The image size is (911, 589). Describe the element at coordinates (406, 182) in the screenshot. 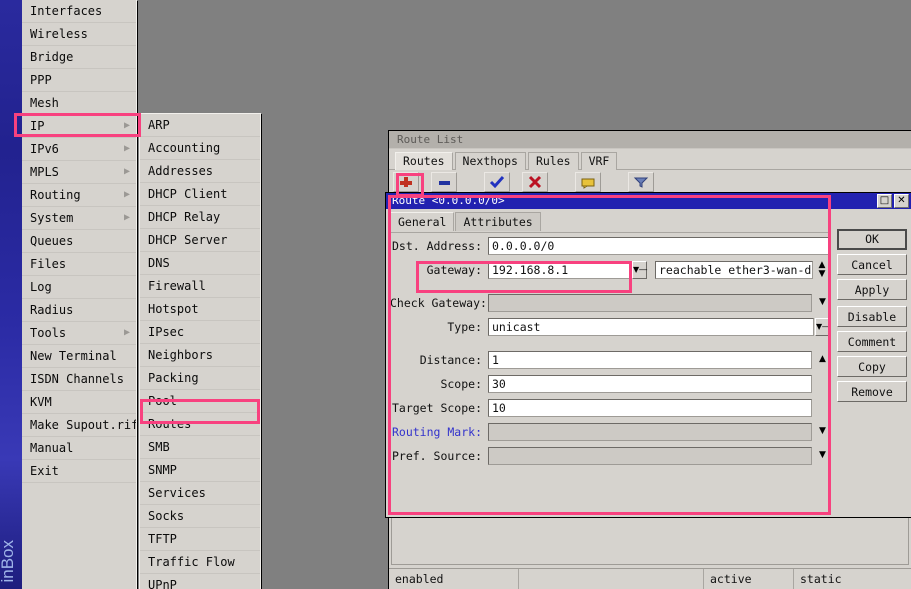

I see `add-button` at that location.